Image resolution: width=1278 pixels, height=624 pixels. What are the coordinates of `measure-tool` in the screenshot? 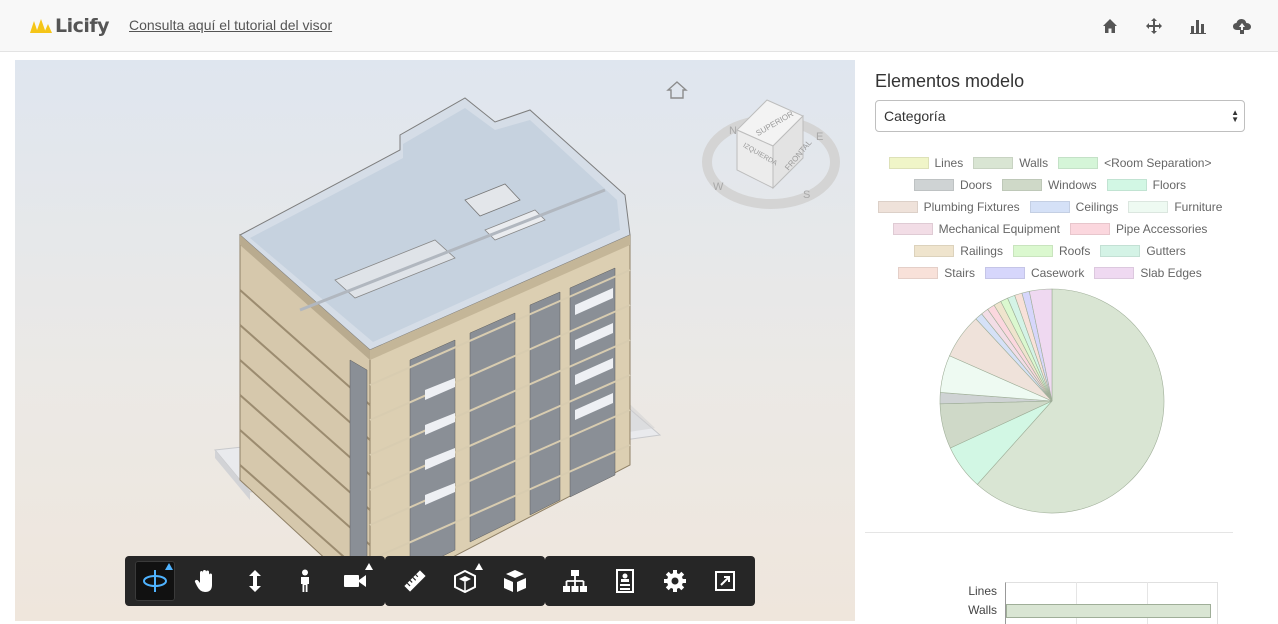 It's located at (415, 581).